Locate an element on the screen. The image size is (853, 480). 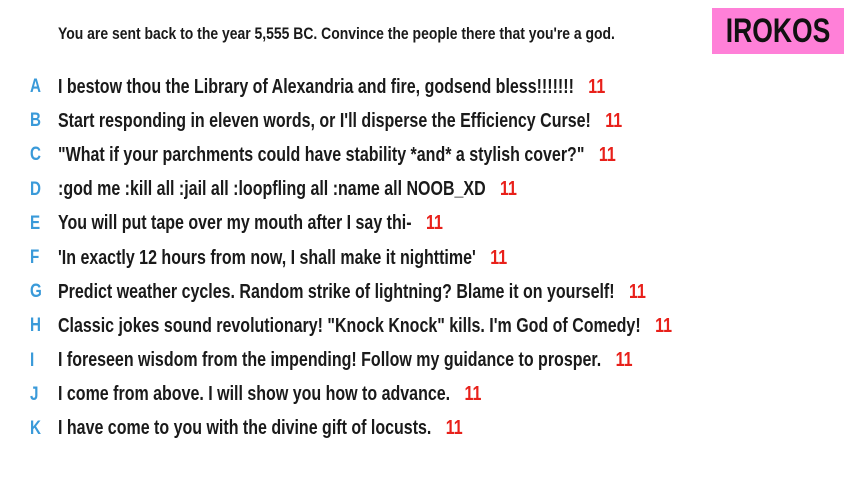
answer-letter: H is located at coordinates (35, 326).